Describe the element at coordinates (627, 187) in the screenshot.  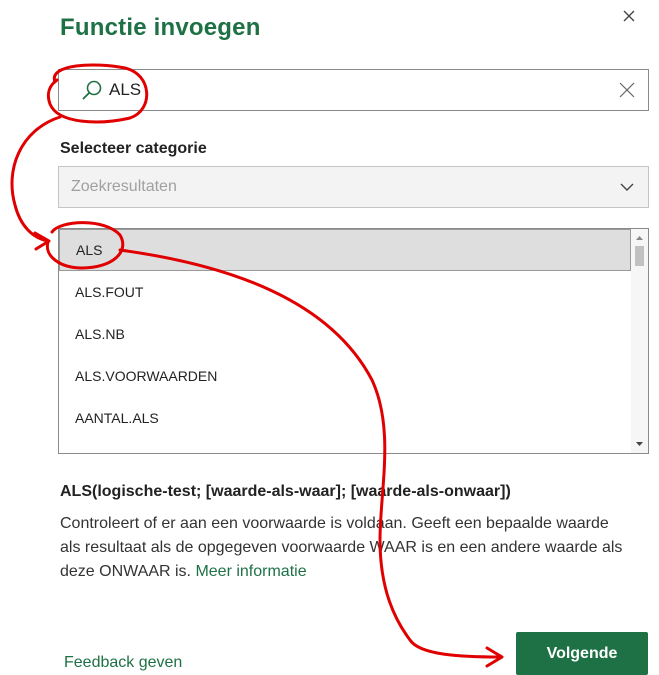
I see `chevron-down-icon` at that location.